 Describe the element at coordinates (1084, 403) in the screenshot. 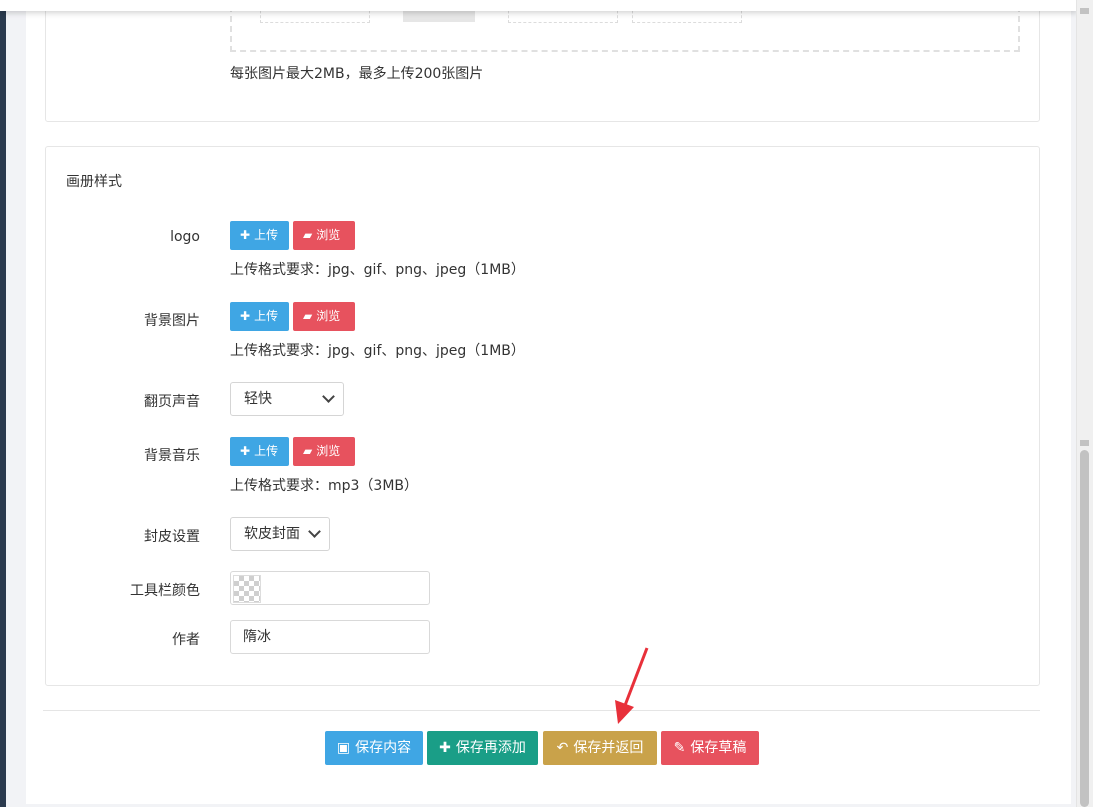

I see `vertical-scrollbar` at that location.